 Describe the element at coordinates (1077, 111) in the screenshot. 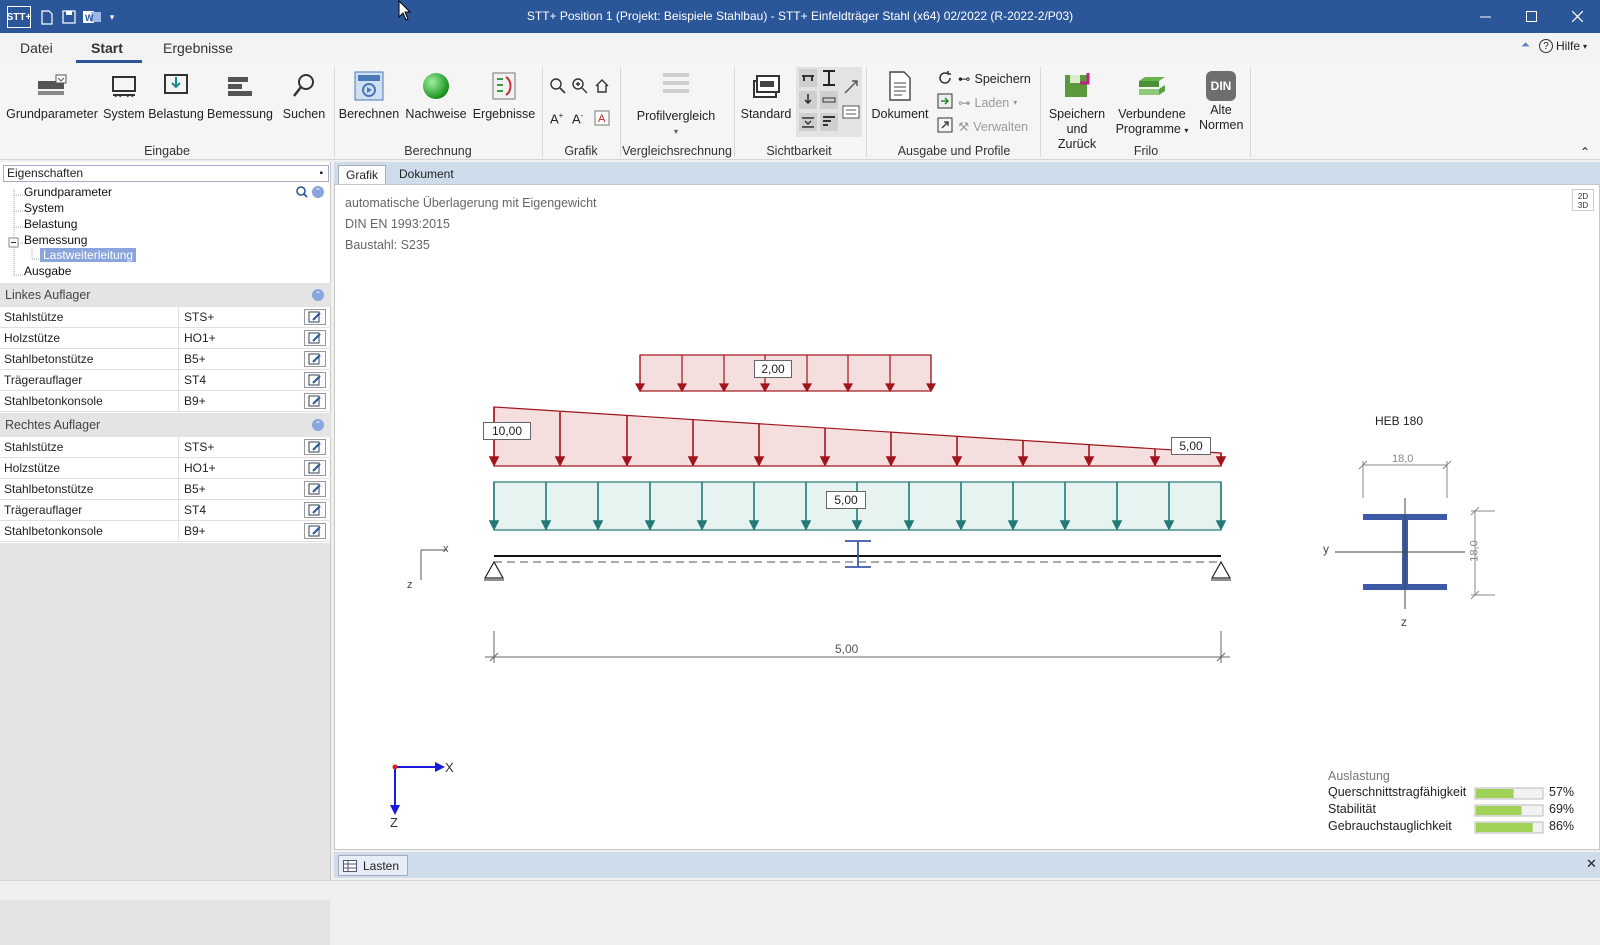

I see `speichern-und-zurueck-button: Speichern und Zurück` at that location.